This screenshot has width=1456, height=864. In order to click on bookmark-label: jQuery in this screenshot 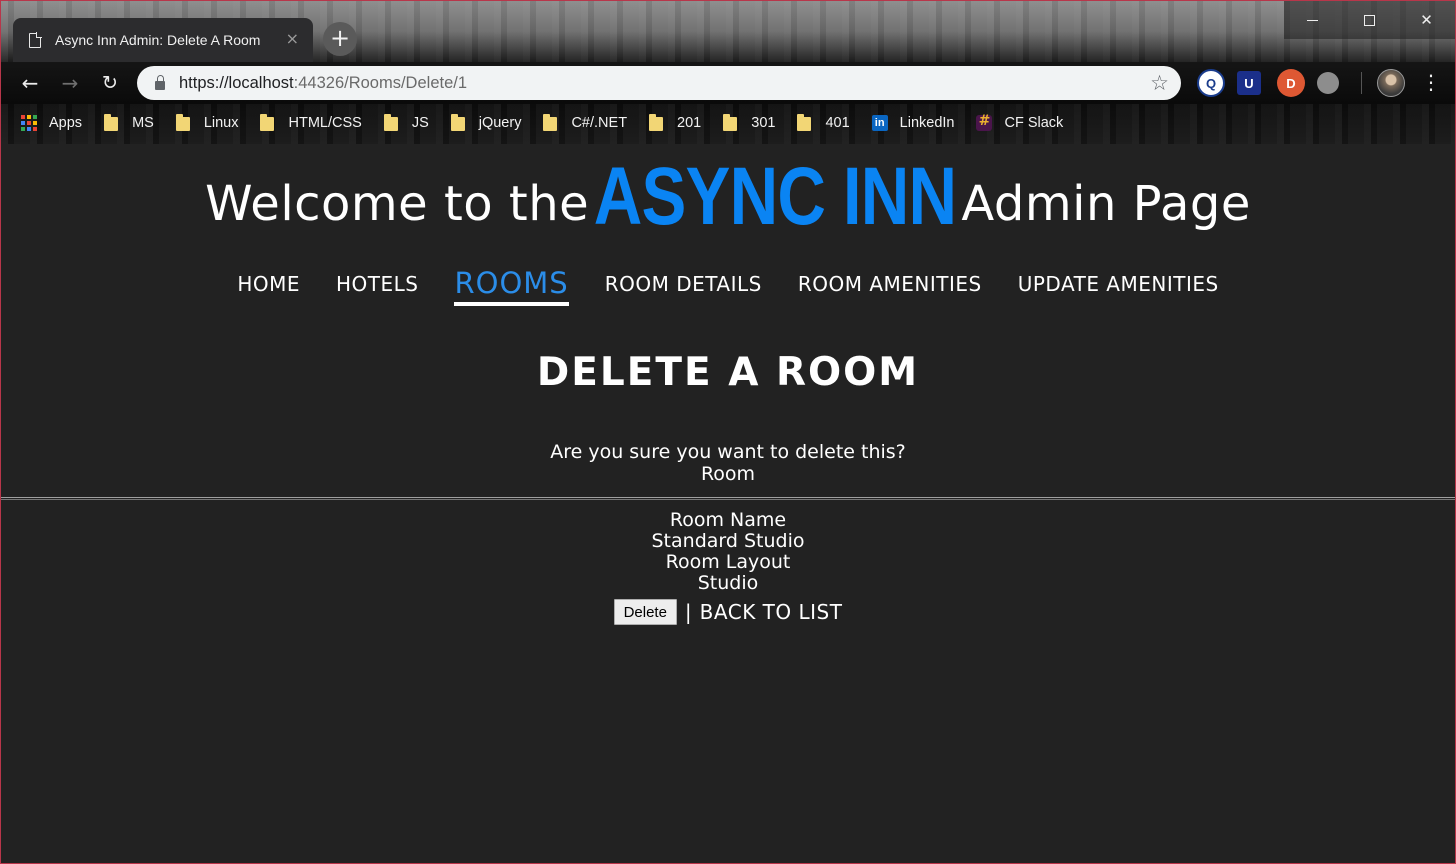, I will do `click(500, 123)`.